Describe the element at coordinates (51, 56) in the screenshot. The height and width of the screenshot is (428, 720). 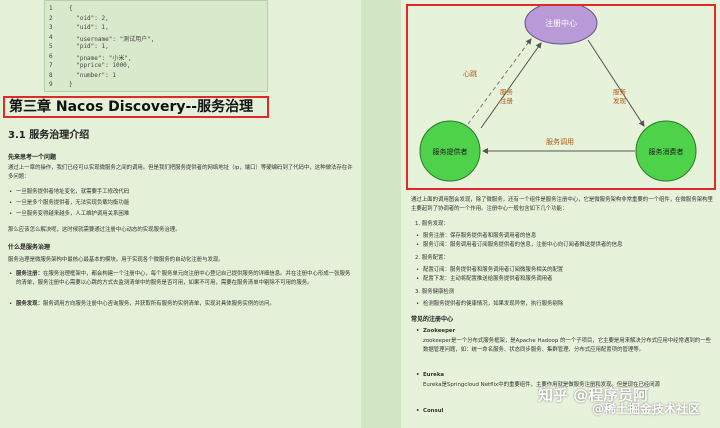
I see `code-line-number: 6` at that location.